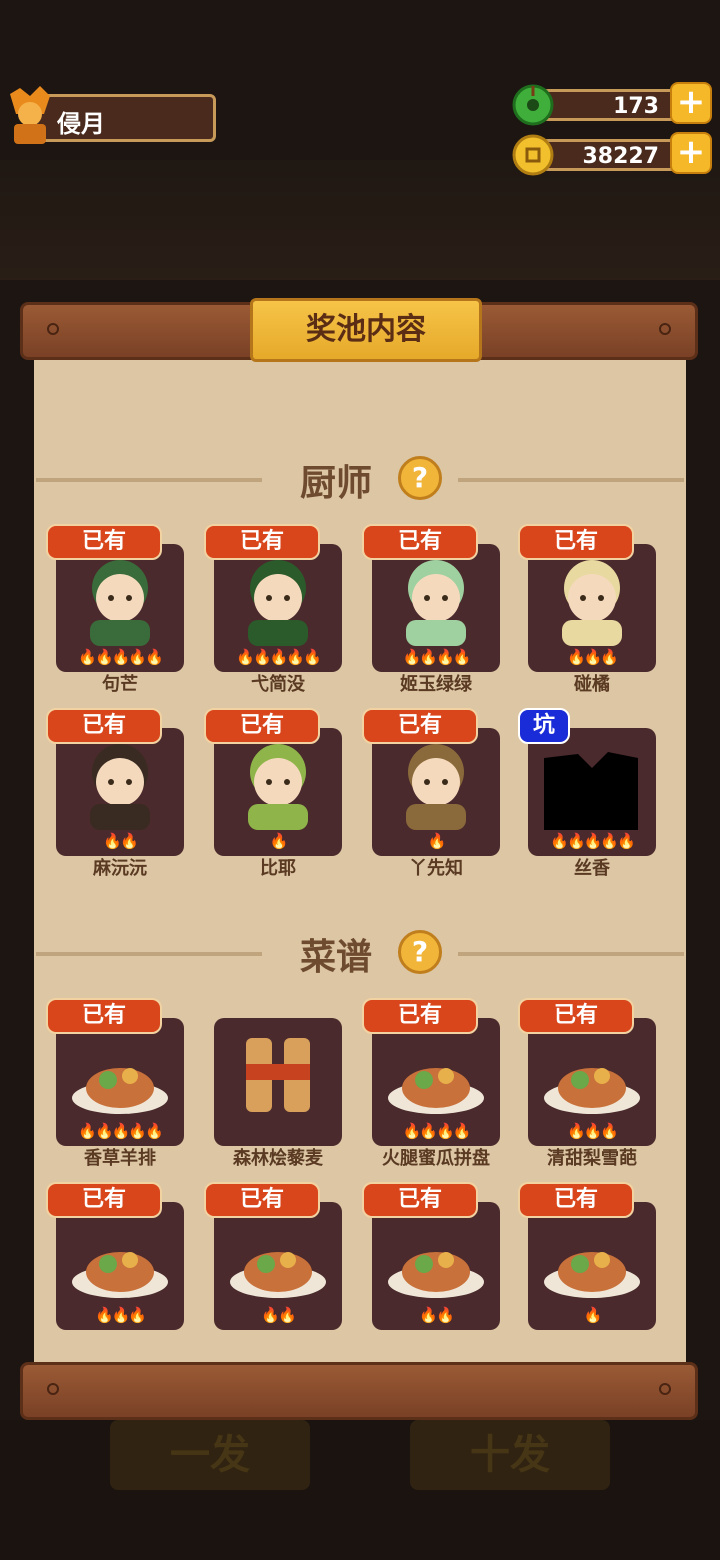 Image resolution: width=720 pixels, height=1560 pixels. I want to click on chef-name: 句芒, so click(120, 684).